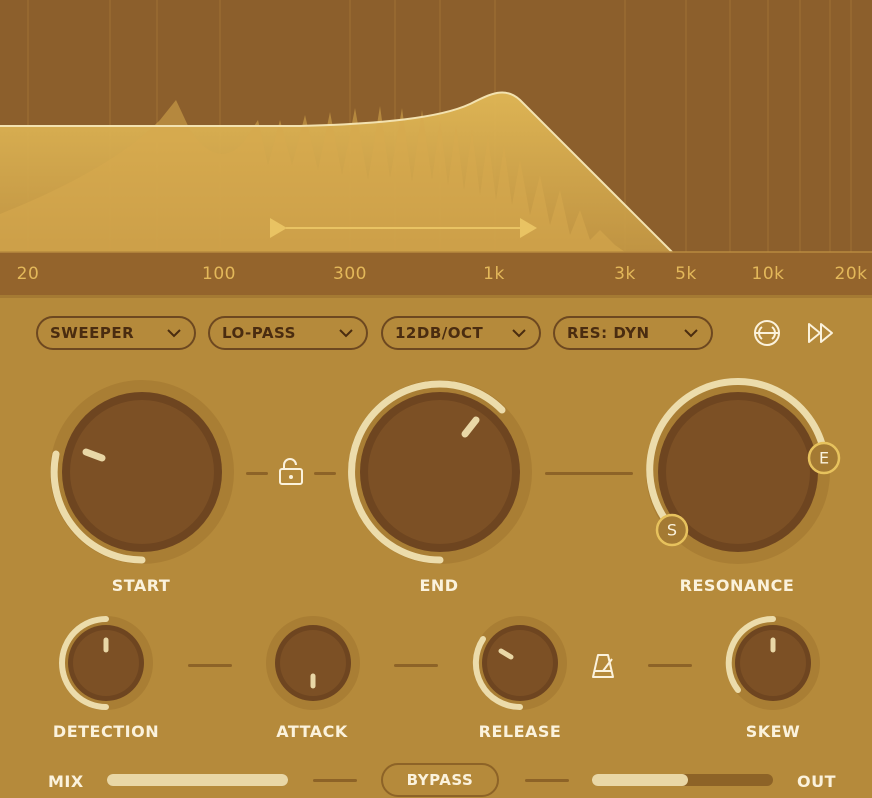  I want to click on freq-label-300: 300, so click(350, 274).